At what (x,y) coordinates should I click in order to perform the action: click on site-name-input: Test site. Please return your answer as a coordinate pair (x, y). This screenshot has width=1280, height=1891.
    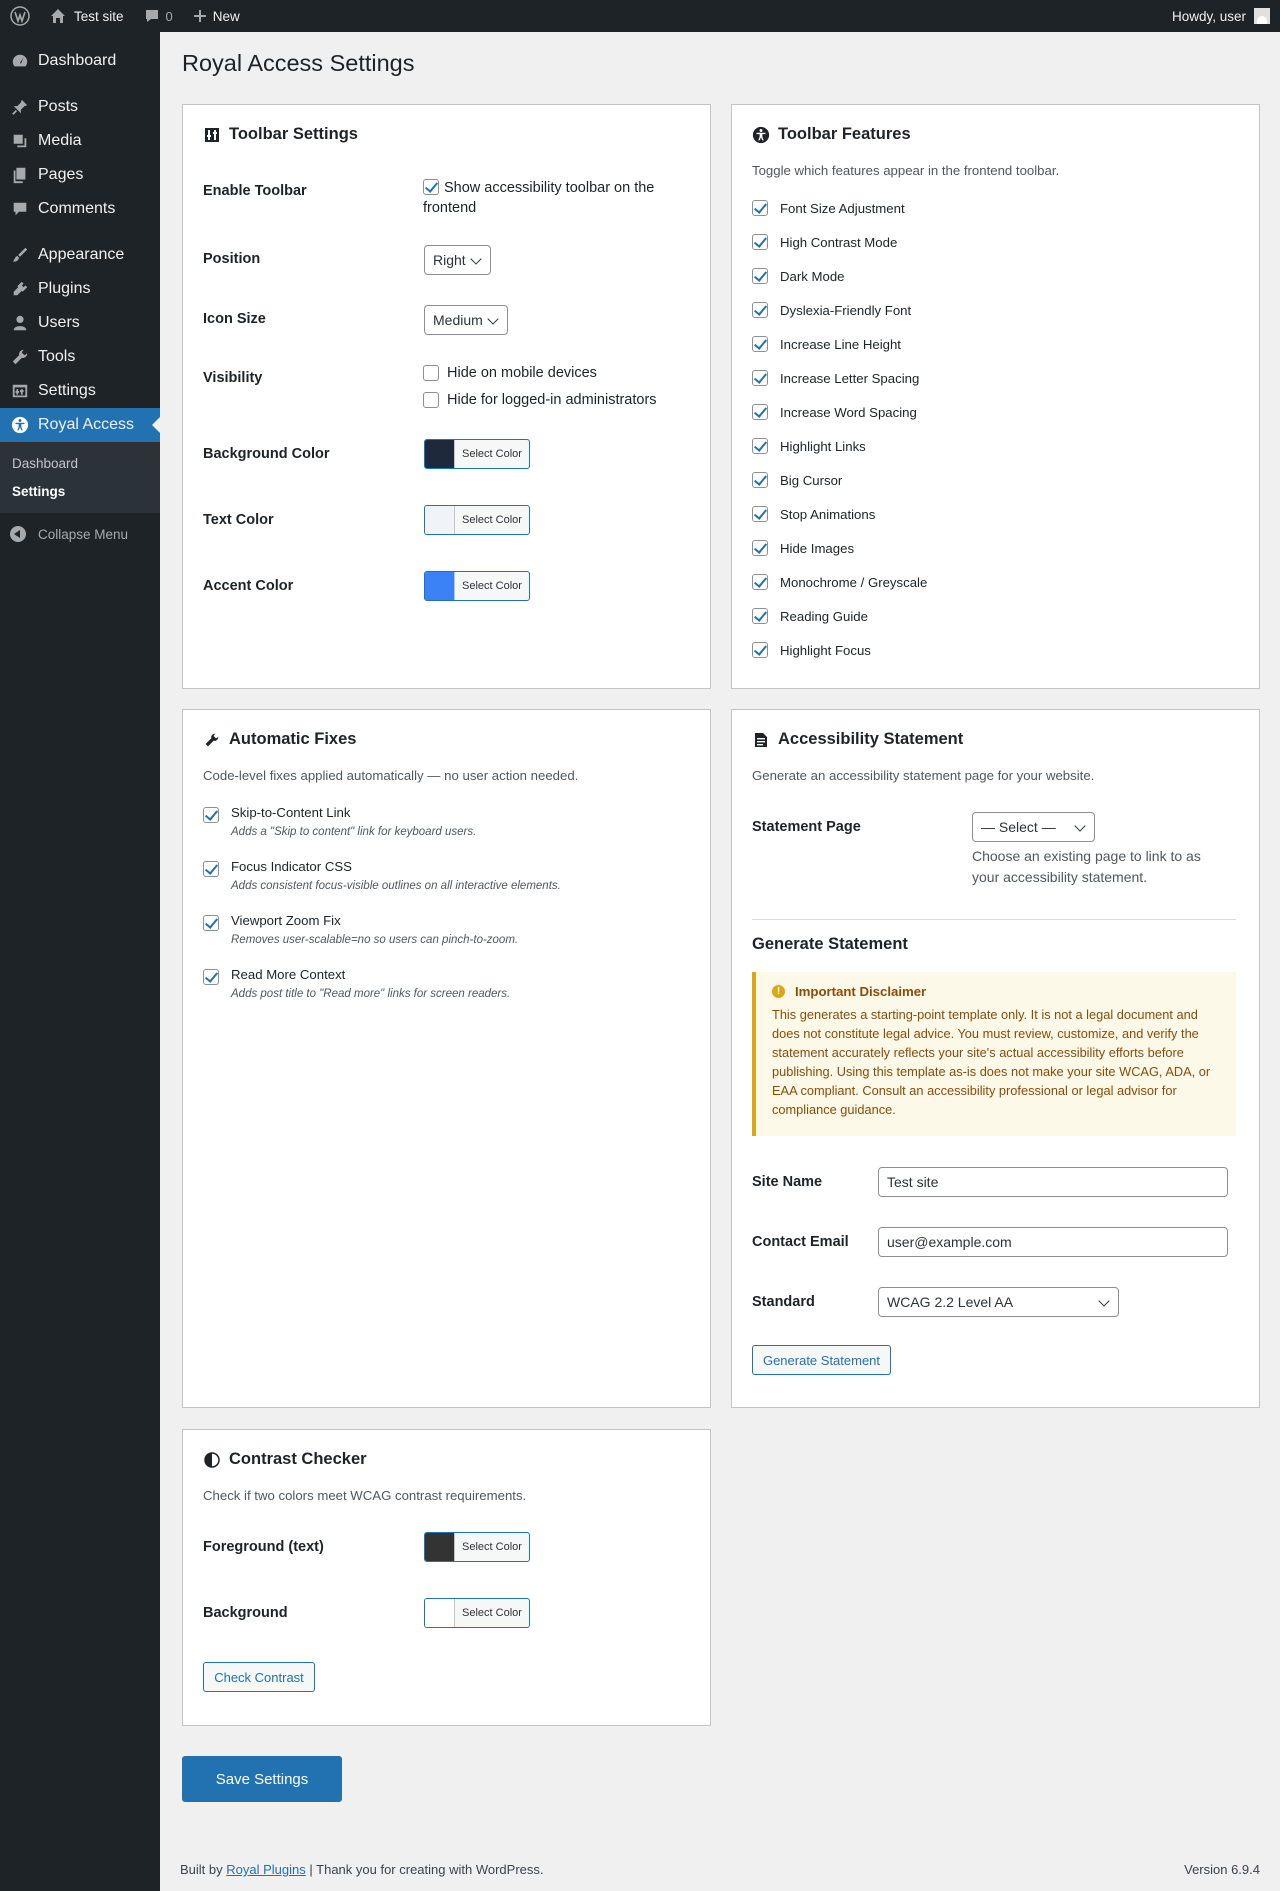
    Looking at the image, I should click on (1053, 1182).